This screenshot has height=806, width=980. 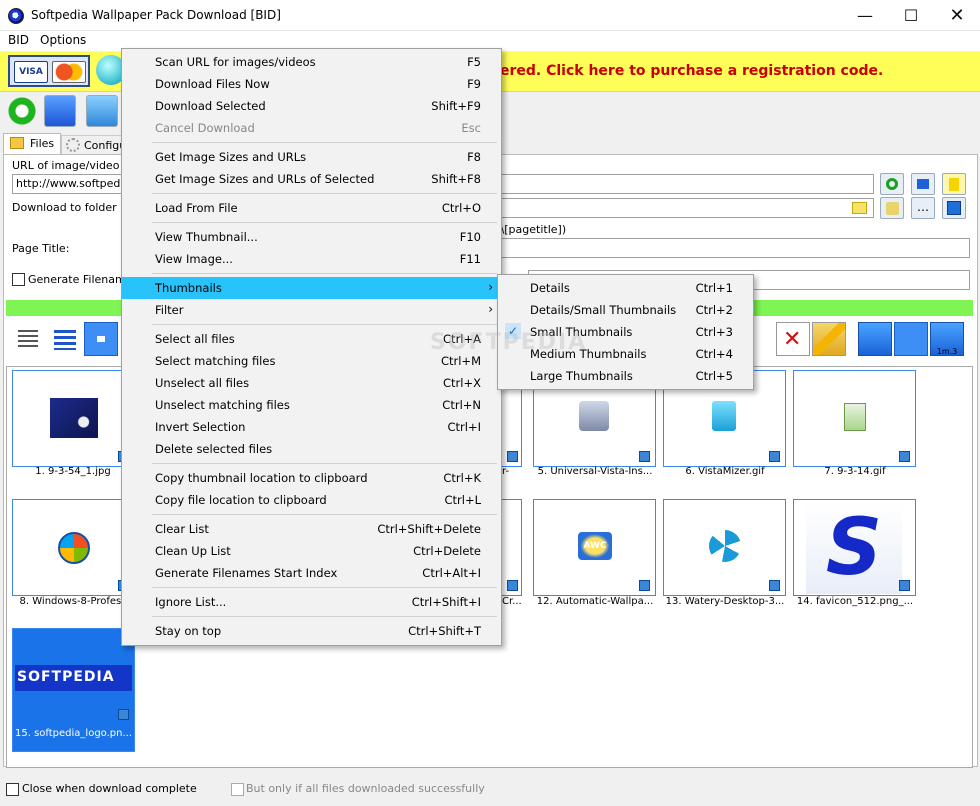 What do you see at coordinates (22, 111) in the screenshot?
I see `refresh-icon` at bounding box center [22, 111].